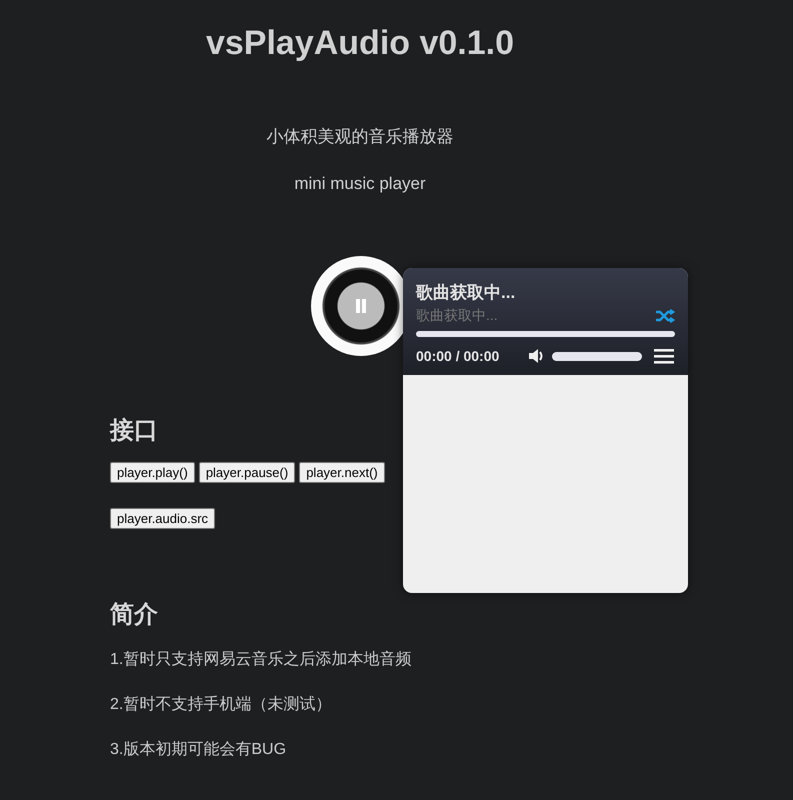  What do you see at coordinates (458, 356) in the screenshot?
I see `time-display: 00:00 / 00:00` at bounding box center [458, 356].